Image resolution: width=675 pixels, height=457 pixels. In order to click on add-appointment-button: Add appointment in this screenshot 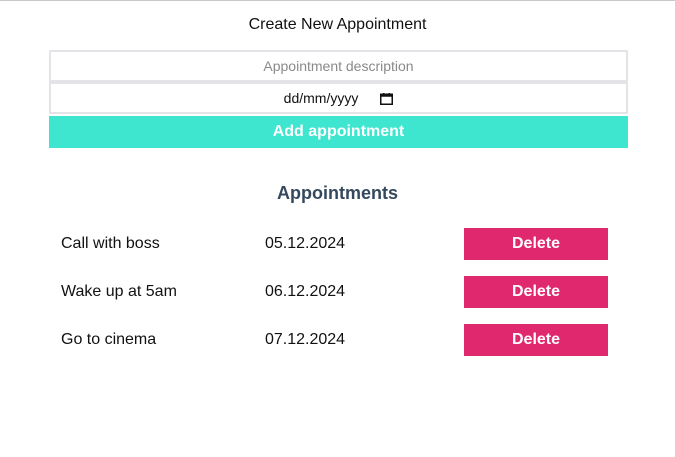, I will do `click(338, 132)`.